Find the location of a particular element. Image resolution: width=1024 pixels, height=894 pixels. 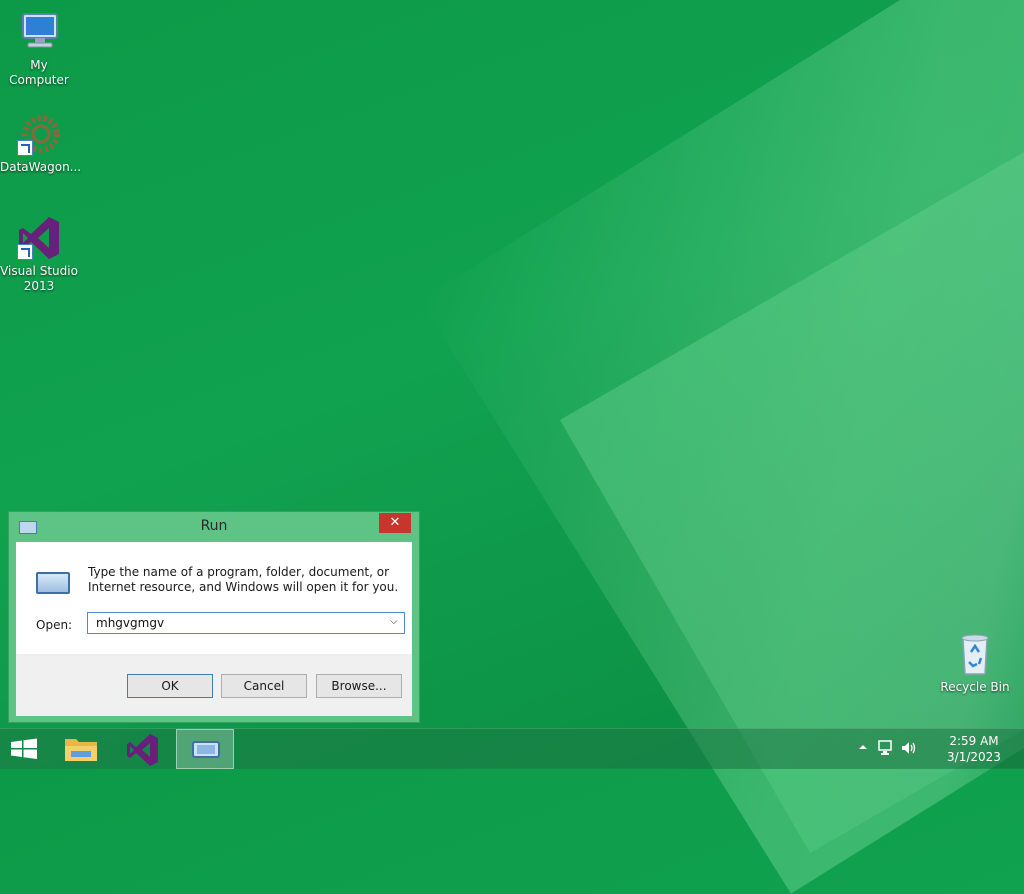

cancel-button: Cancel is located at coordinates (264, 686).